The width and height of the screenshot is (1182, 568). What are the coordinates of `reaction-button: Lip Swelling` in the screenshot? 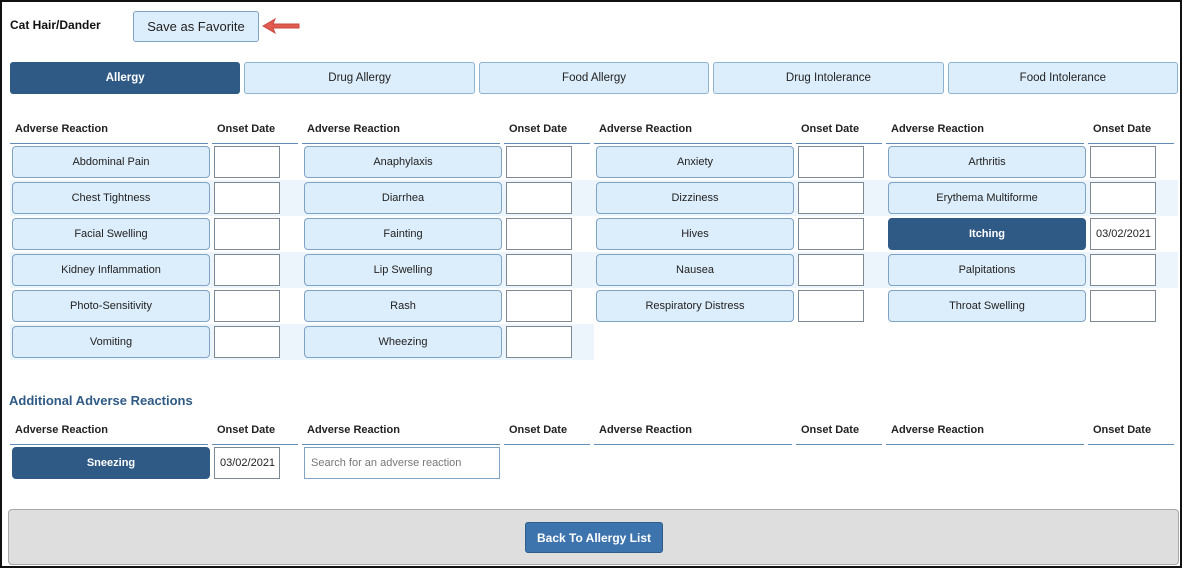 It's located at (403, 270).